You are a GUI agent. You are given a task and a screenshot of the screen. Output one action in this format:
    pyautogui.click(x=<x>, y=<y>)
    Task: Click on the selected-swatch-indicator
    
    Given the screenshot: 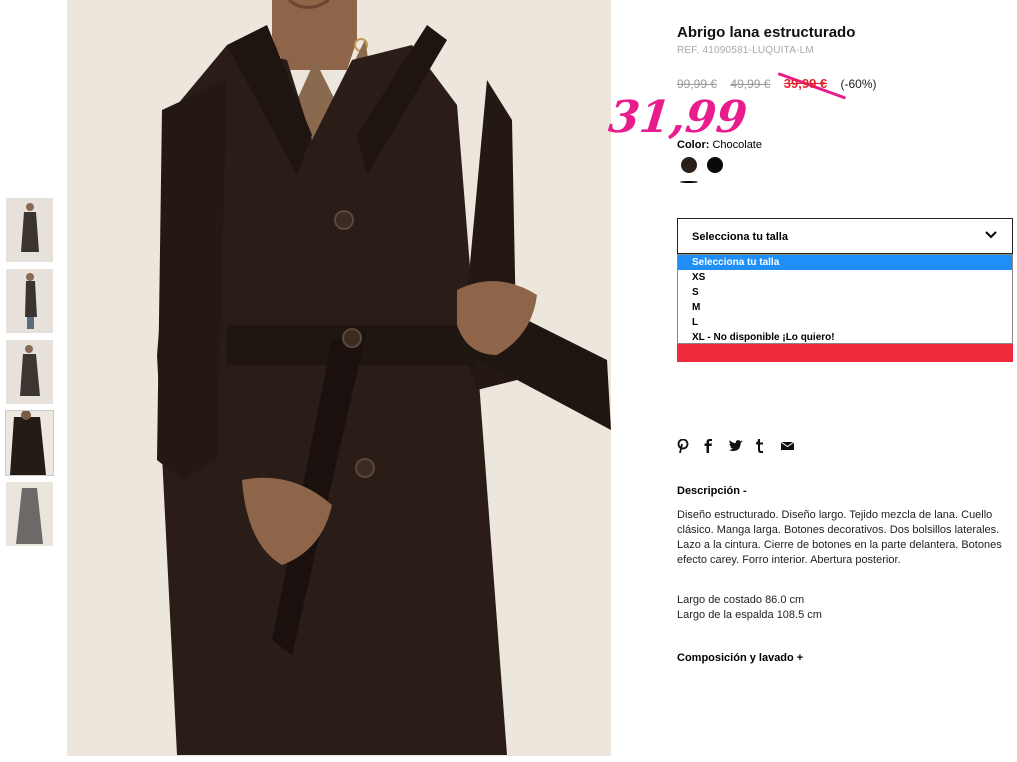 What is the action you would take?
    pyautogui.click(x=689, y=182)
    